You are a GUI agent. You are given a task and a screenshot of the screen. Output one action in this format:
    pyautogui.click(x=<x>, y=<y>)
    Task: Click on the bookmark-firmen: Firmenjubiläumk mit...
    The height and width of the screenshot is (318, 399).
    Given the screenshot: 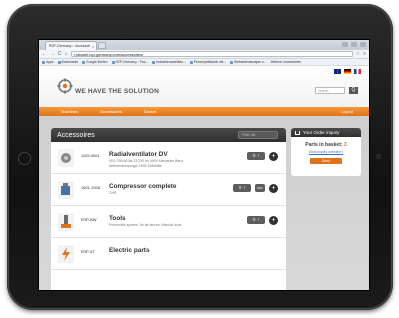 What is the action you would take?
    pyautogui.click(x=208, y=62)
    